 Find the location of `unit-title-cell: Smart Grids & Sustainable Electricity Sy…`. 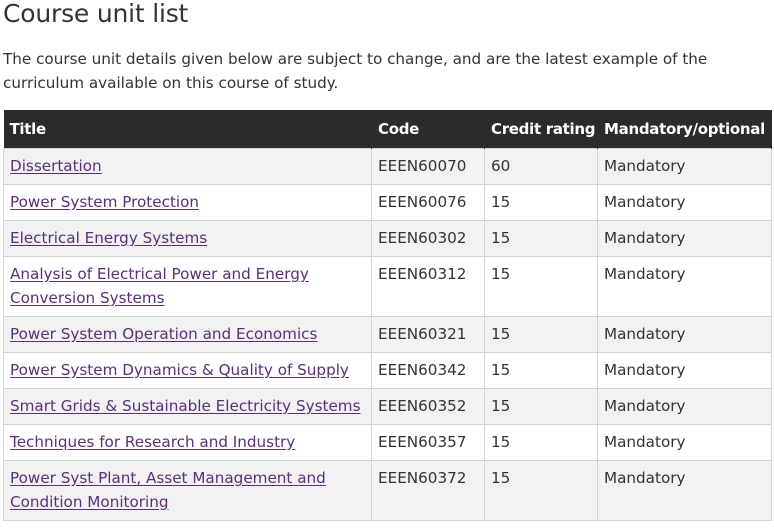

unit-title-cell: Smart Grids & Sustainable Electricity Sy… is located at coordinates (187, 406).